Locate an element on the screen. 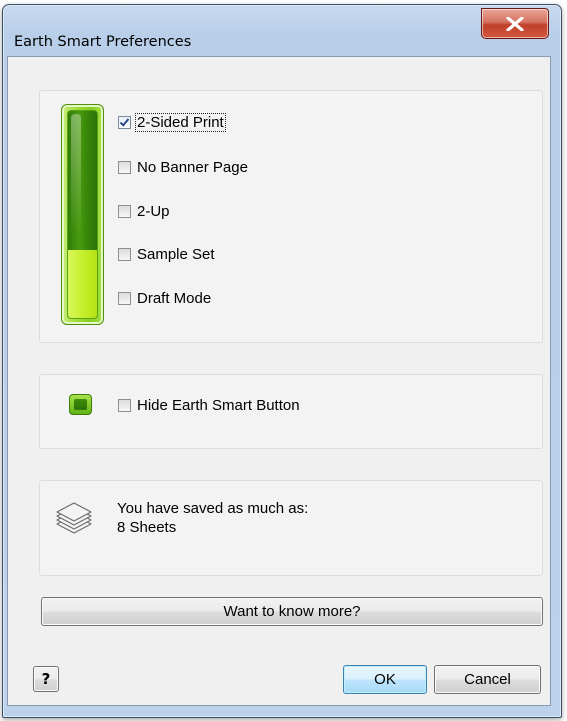 The image size is (567, 721). option-label: Draft Mode is located at coordinates (174, 298).